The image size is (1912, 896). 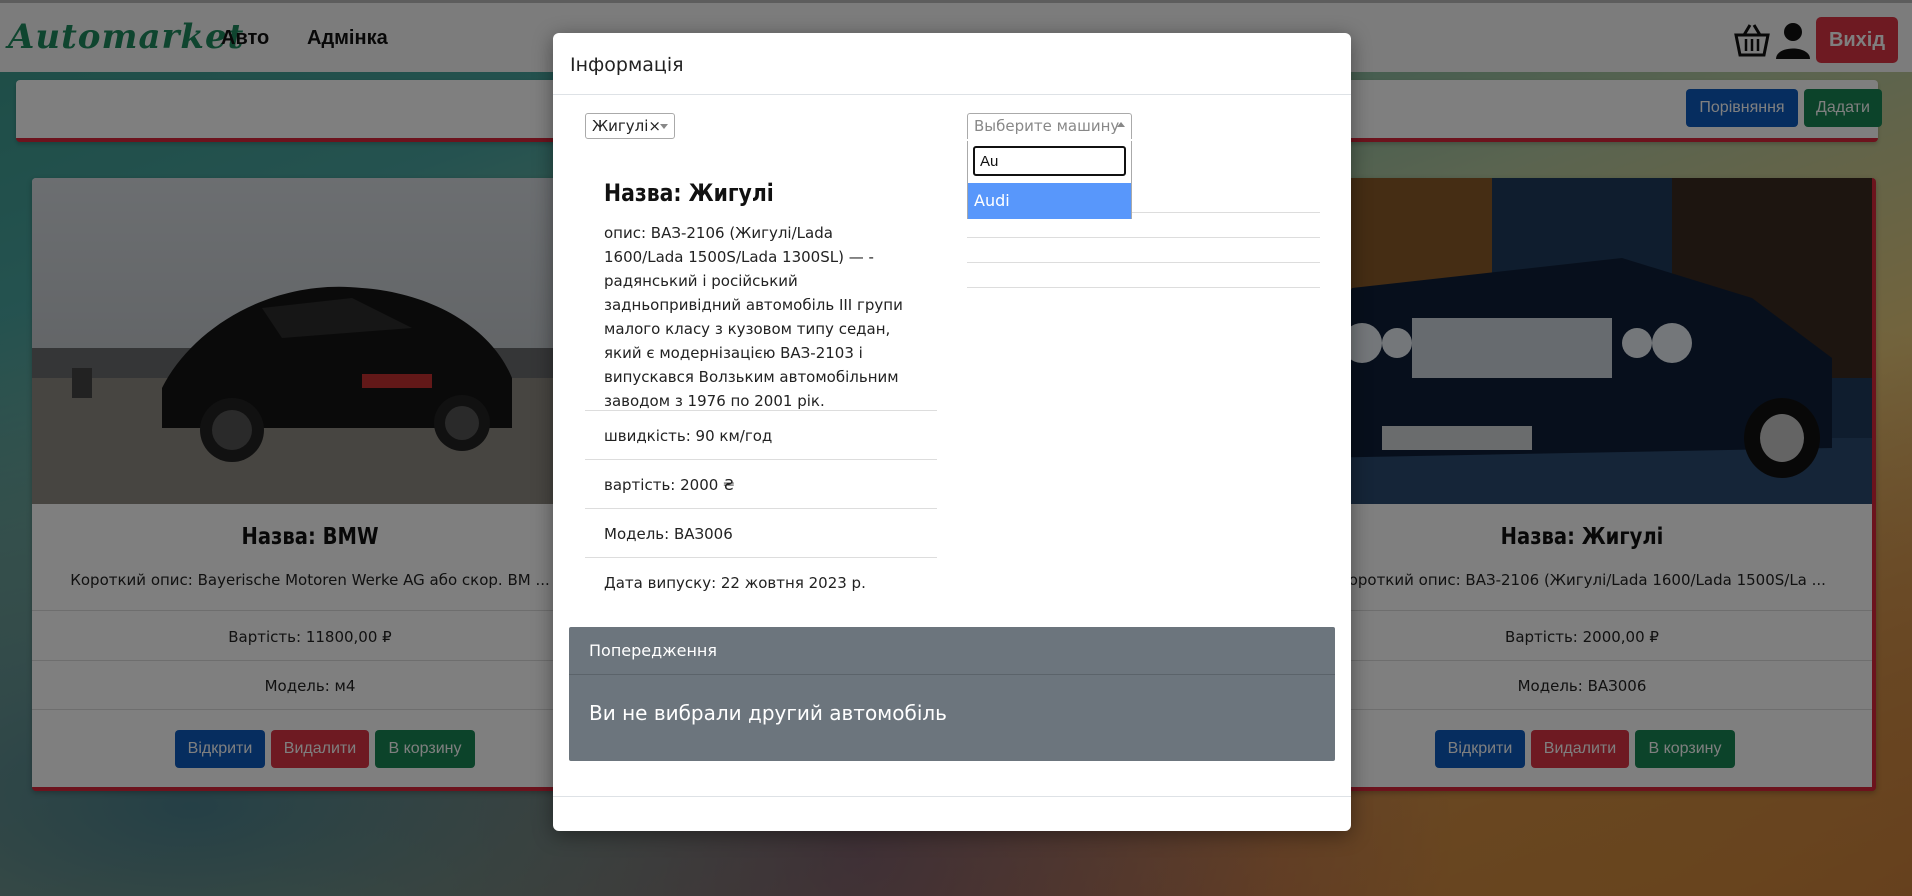 What do you see at coordinates (620, 126) in the screenshot?
I see `first-car-select-value: Жигулі` at bounding box center [620, 126].